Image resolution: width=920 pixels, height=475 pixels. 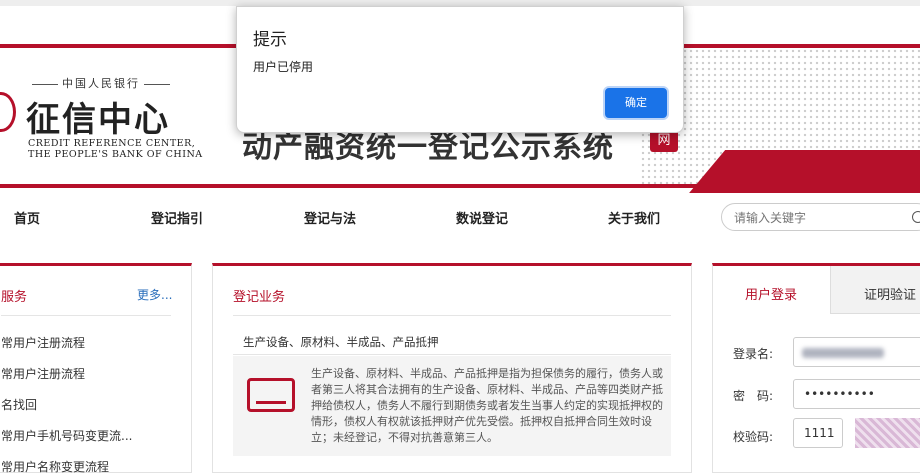 I want to click on tab-cert-verify: 证明验证, so click(x=875, y=290).